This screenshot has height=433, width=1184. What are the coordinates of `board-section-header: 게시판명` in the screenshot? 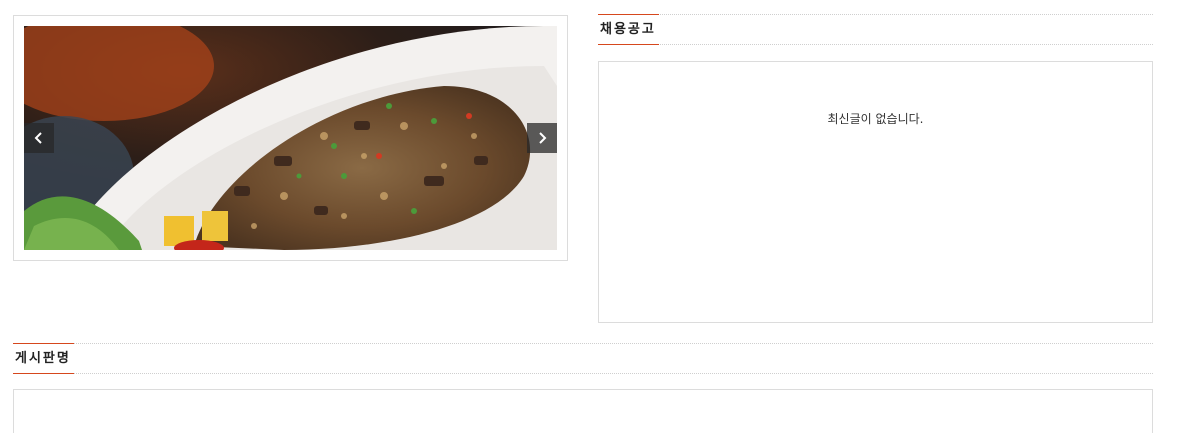 It's located at (583, 358).